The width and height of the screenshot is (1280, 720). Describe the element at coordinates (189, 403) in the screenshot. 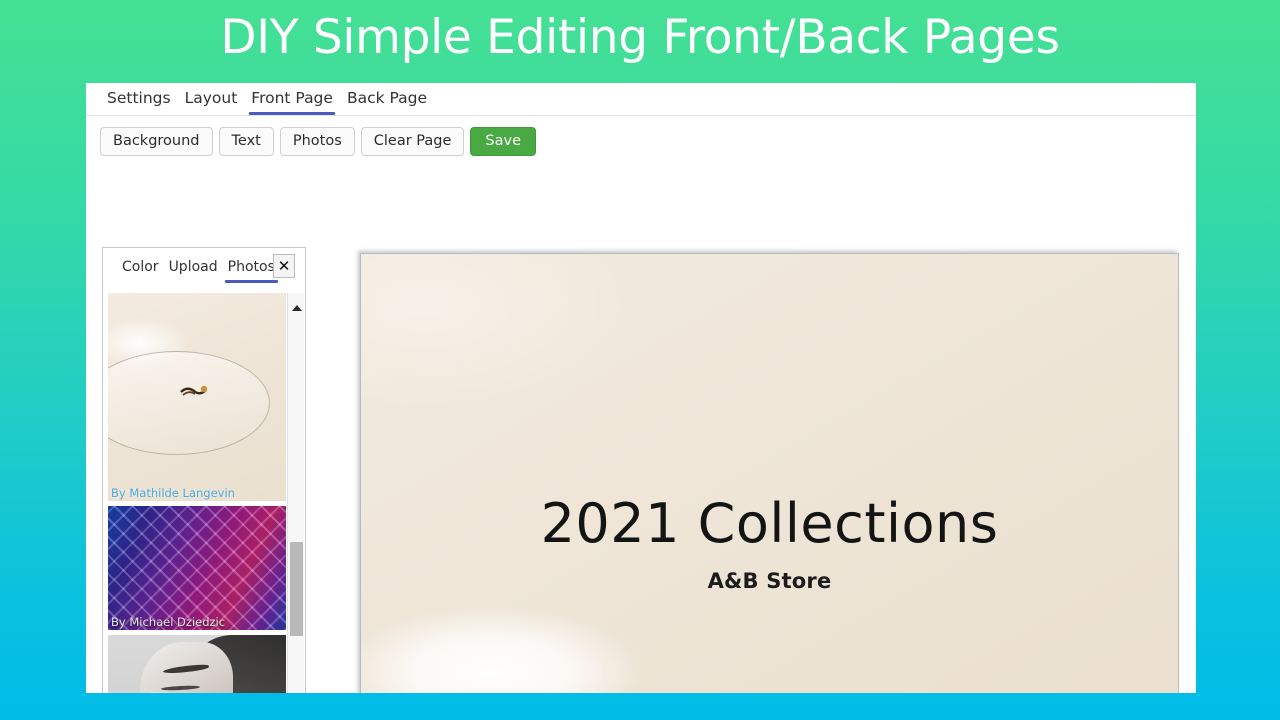

I see `glass-plate-shape` at that location.